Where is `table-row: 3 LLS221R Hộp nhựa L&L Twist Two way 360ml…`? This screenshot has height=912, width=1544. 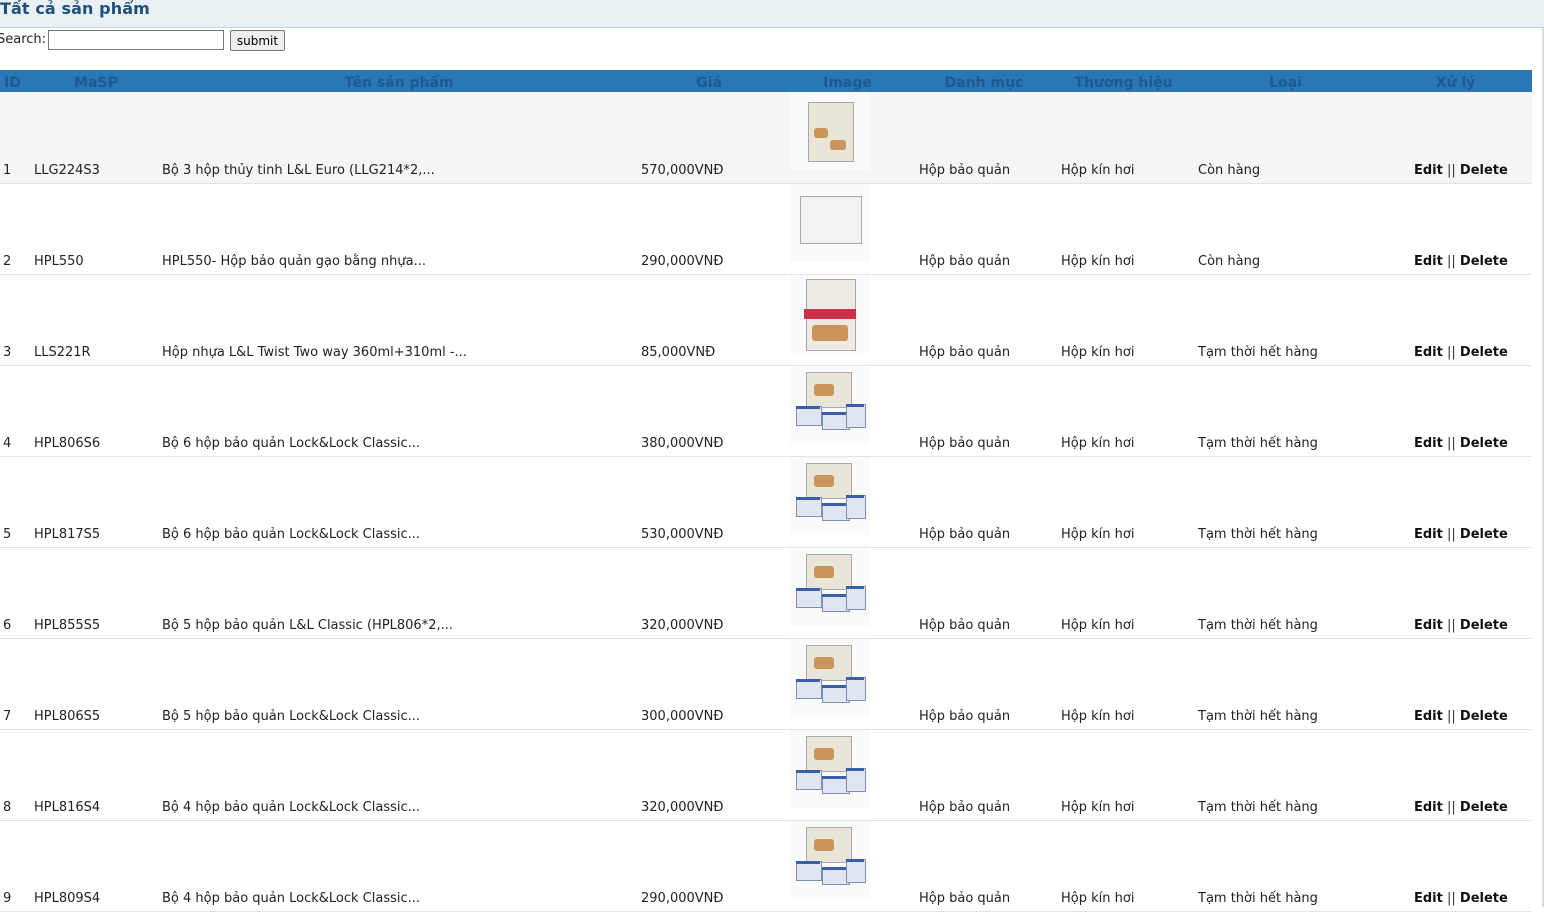
table-row: 3 LLS221R Hộp nhựa L&L Twist Two way 360ml… is located at coordinates (766, 319).